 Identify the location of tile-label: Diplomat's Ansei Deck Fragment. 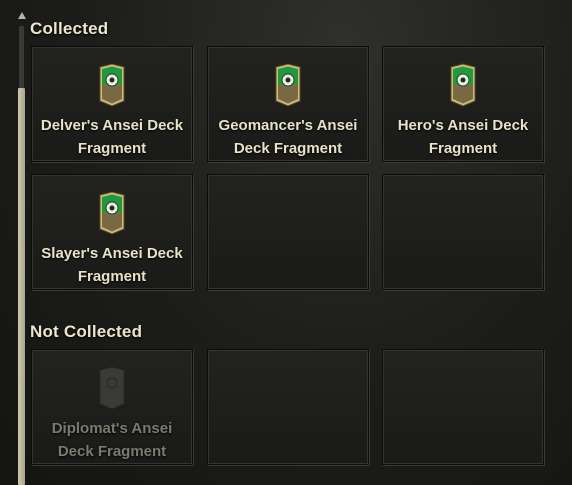
(112, 440).